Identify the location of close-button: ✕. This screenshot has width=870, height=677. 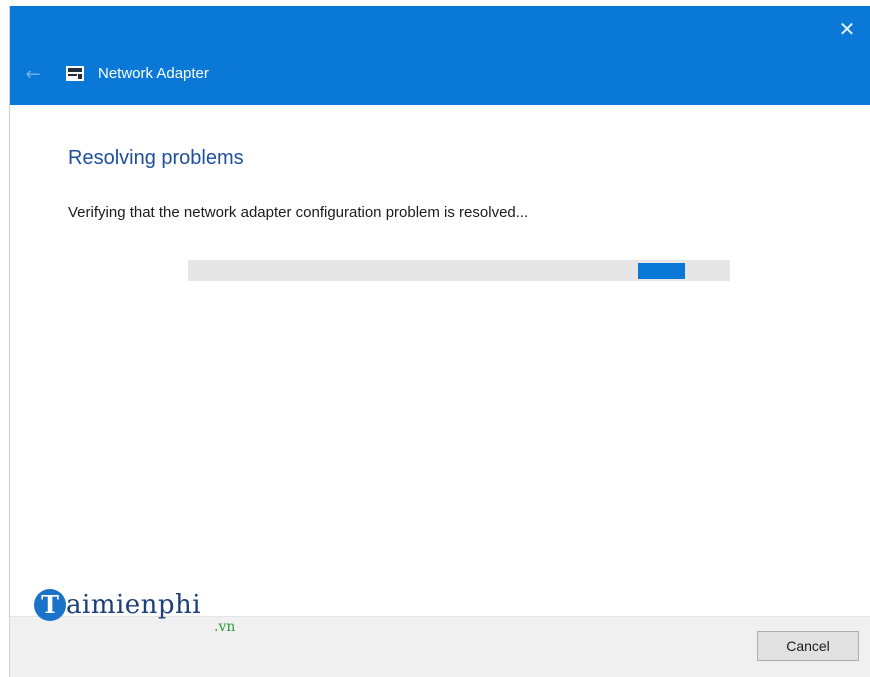
(847, 29).